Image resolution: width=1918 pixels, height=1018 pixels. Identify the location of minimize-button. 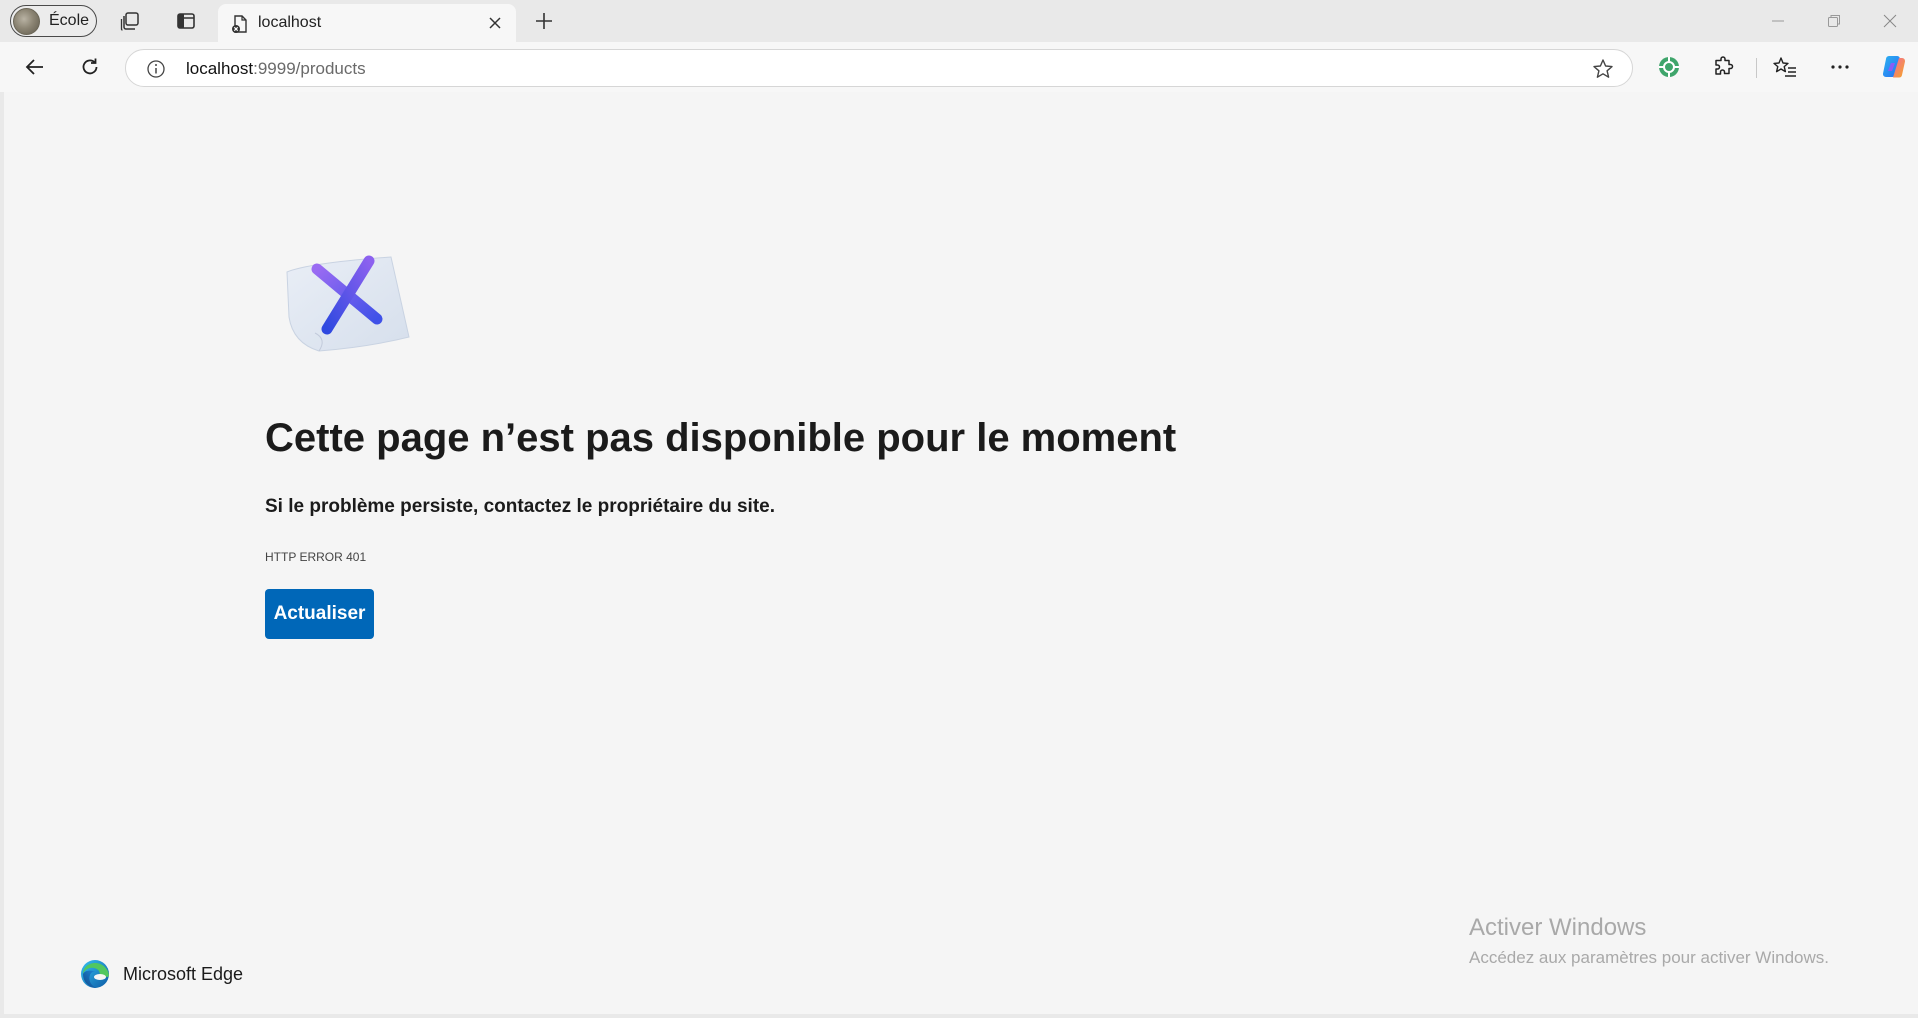
(1778, 21).